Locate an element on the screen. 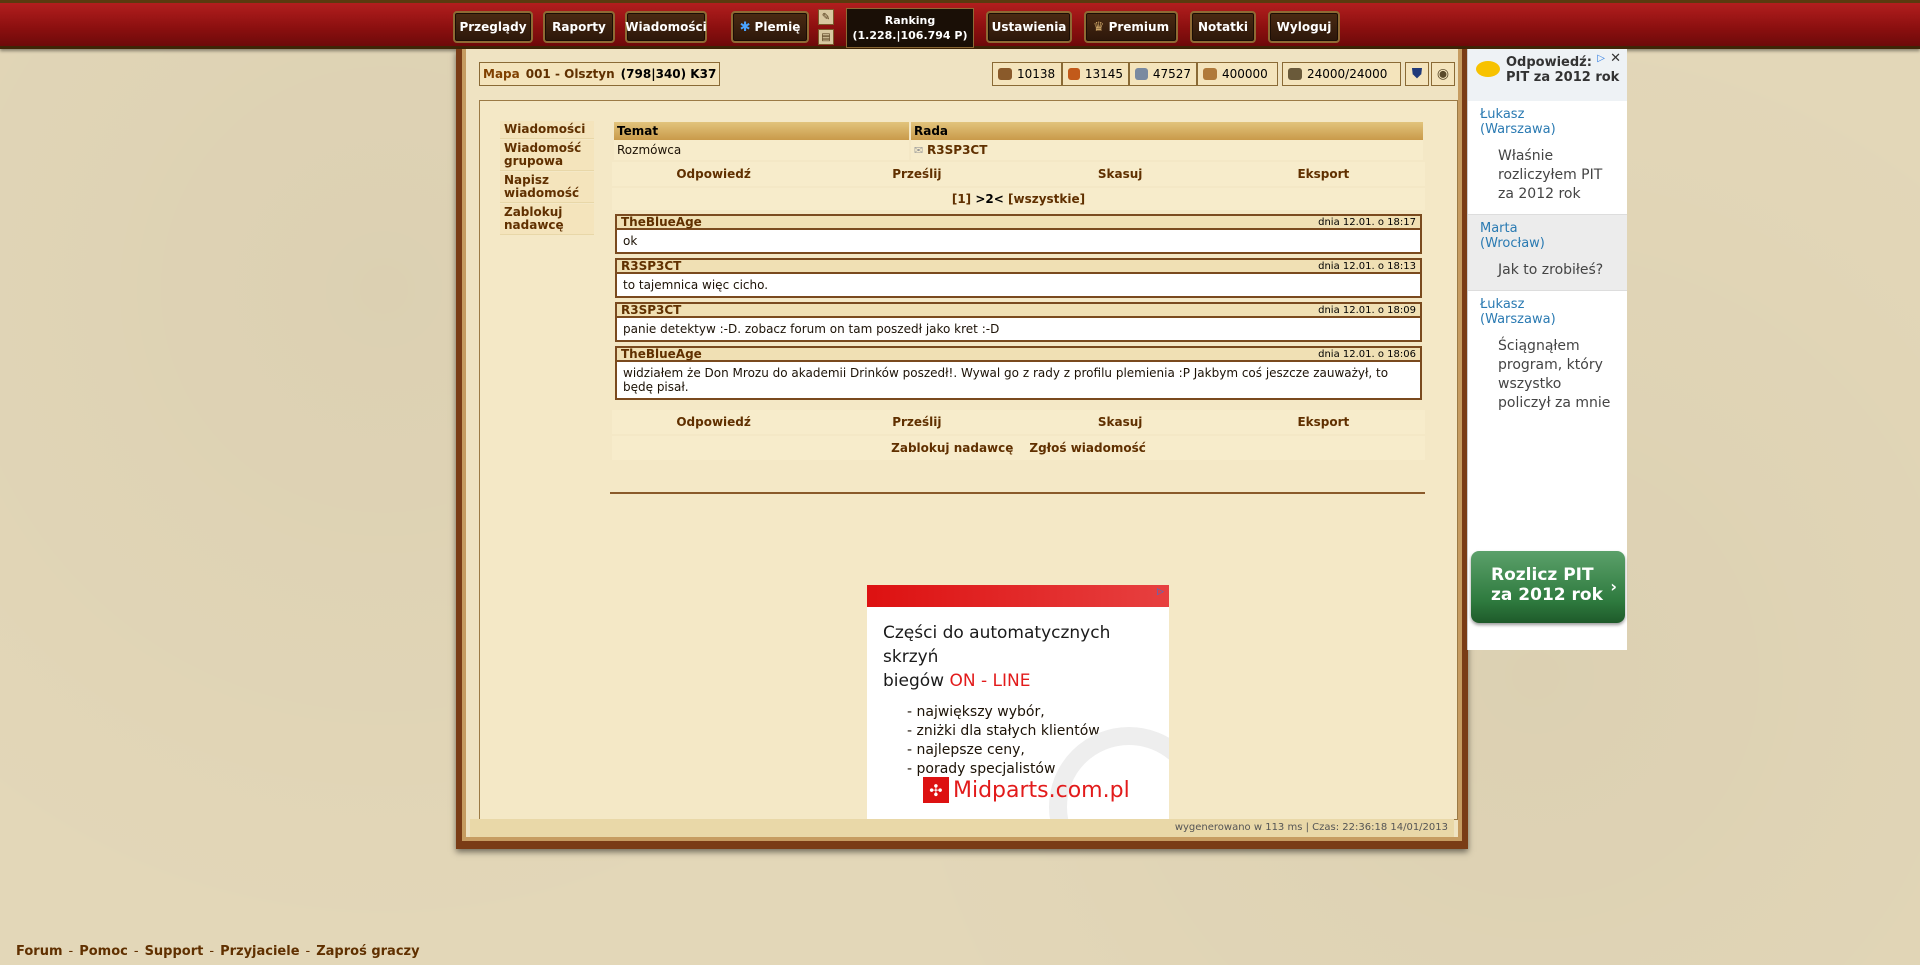  notebook-icon: ▤ is located at coordinates (826, 37).